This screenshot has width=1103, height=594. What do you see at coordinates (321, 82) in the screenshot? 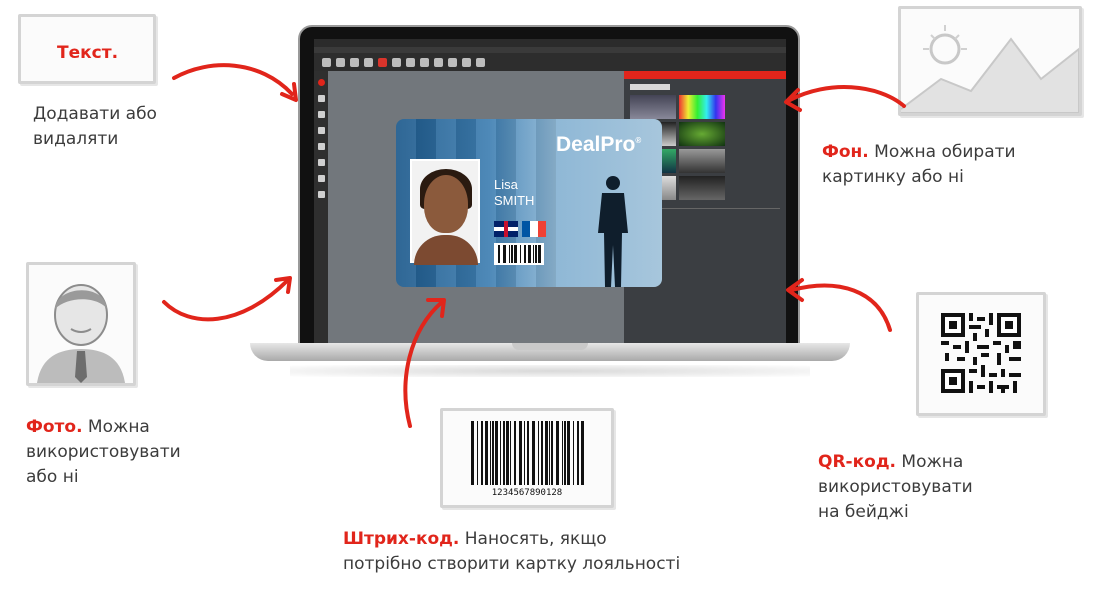
I see `tool-record-icon` at bounding box center [321, 82].